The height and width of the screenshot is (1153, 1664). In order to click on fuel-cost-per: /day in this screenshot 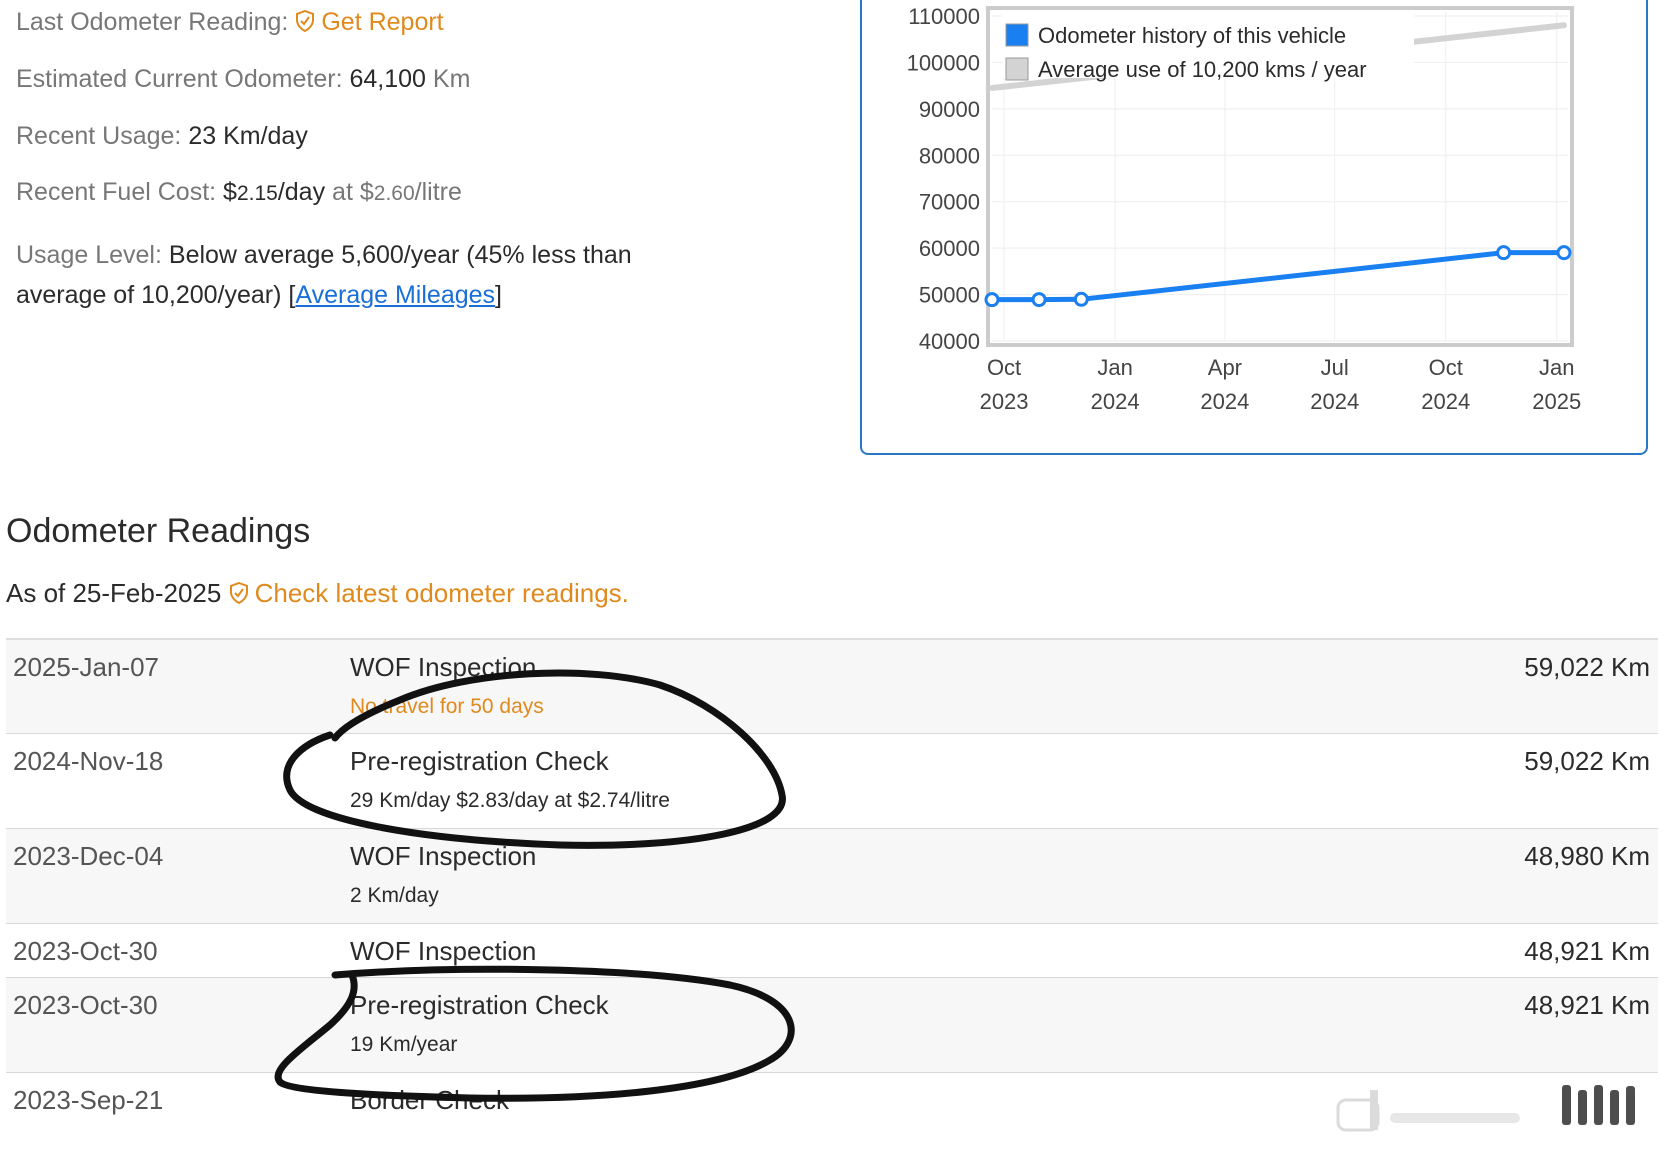, I will do `click(301, 192)`.